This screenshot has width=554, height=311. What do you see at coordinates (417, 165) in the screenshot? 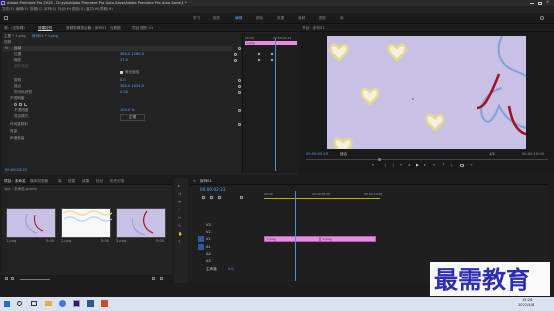
I see `play-icon: ▶` at bounding box center [417, 165].